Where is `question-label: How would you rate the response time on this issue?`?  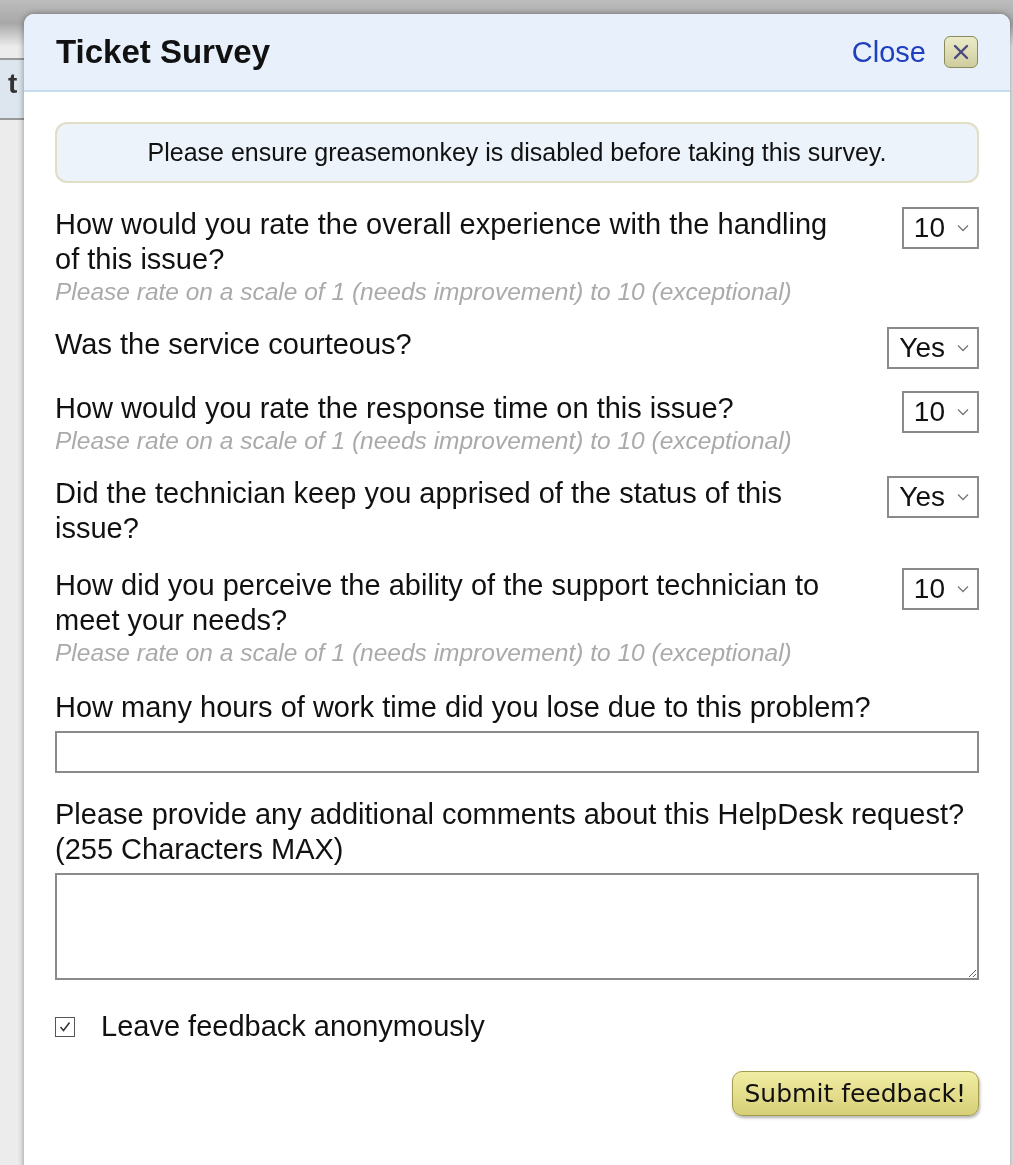 question-label: How would you rate the response time on this issue? is located at coordinates (395, 408).